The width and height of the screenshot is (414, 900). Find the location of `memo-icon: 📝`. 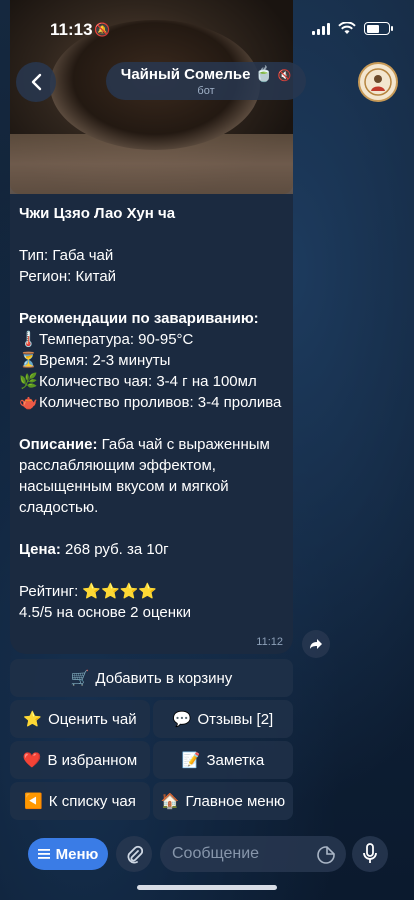

memo-icon: 📝 is located at coordinates (191, 760).